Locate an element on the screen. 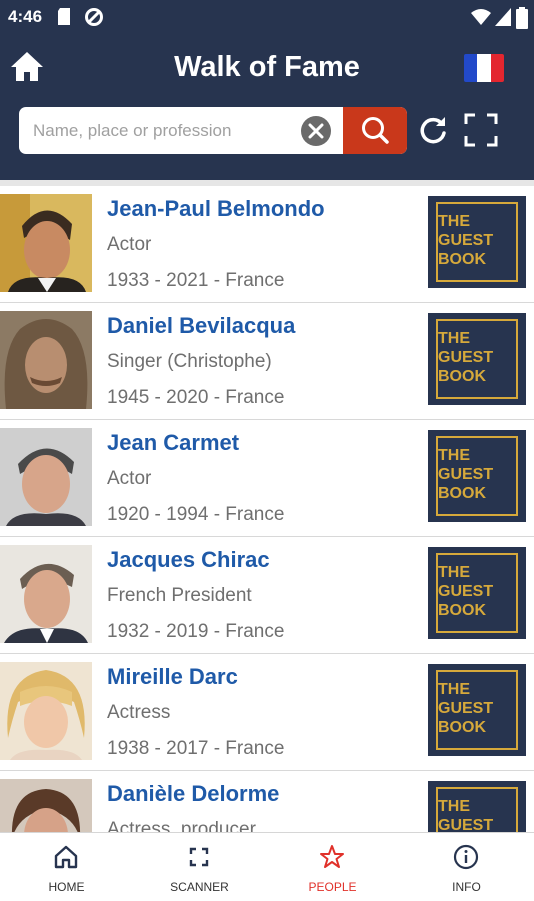 The image size is (534, 901). person-role: Actress, producer is located at coordinates (181, 825).